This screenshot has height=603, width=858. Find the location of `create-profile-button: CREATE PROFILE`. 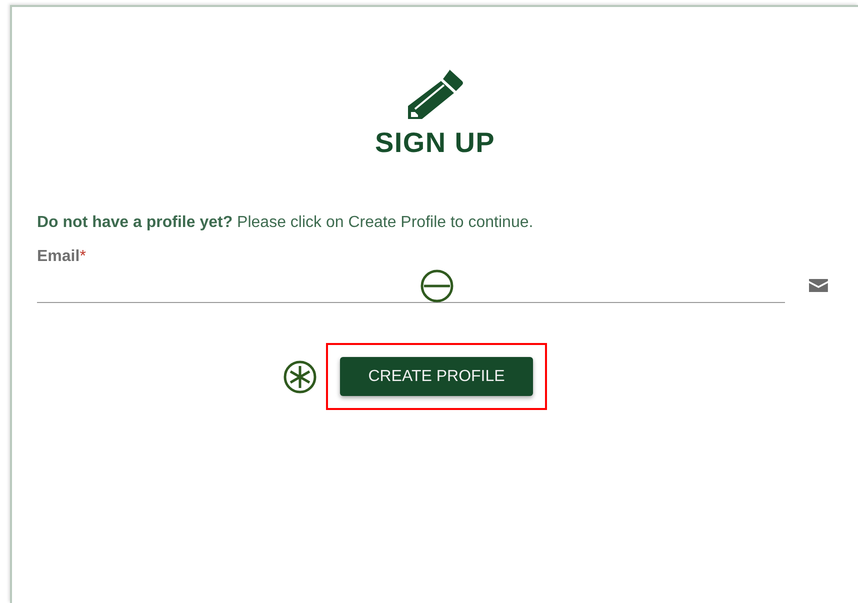

create-profile-button: CREATE PROFILE is located at coordinates (436, 376).